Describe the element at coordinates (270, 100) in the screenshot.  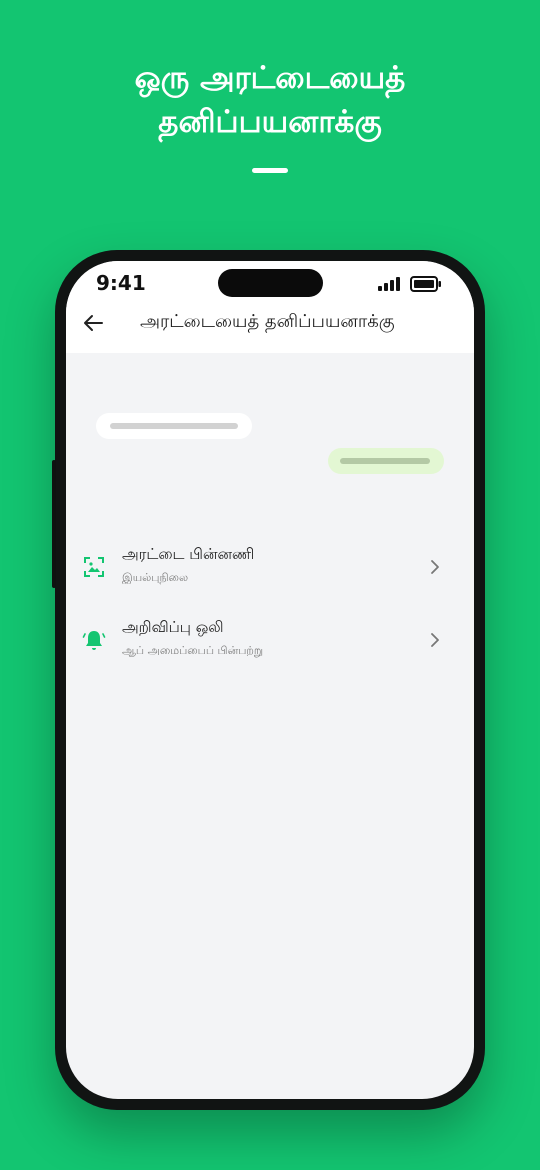
I see `promo-title: ஒரு அரட்டையைத் தனிப்பயனாக்கு` at that location.